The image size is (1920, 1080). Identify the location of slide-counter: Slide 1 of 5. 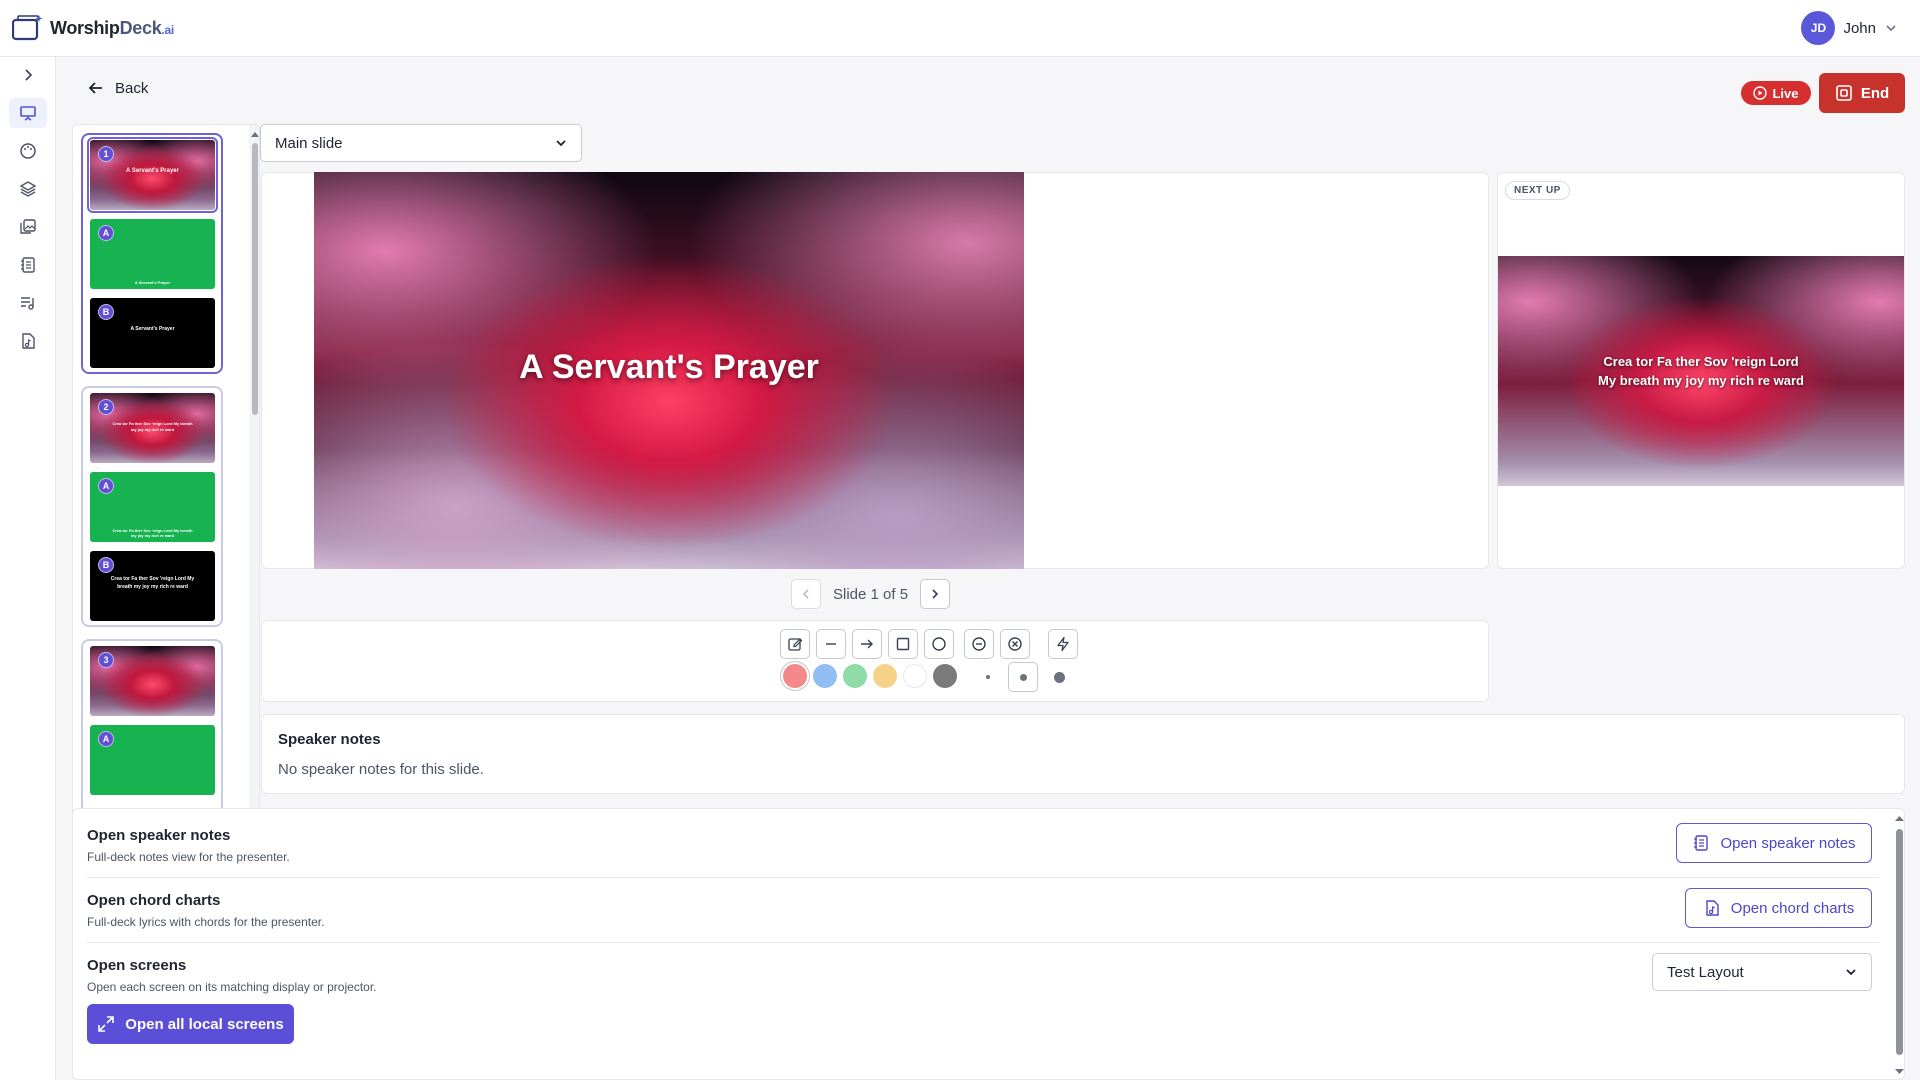
(871, 594).